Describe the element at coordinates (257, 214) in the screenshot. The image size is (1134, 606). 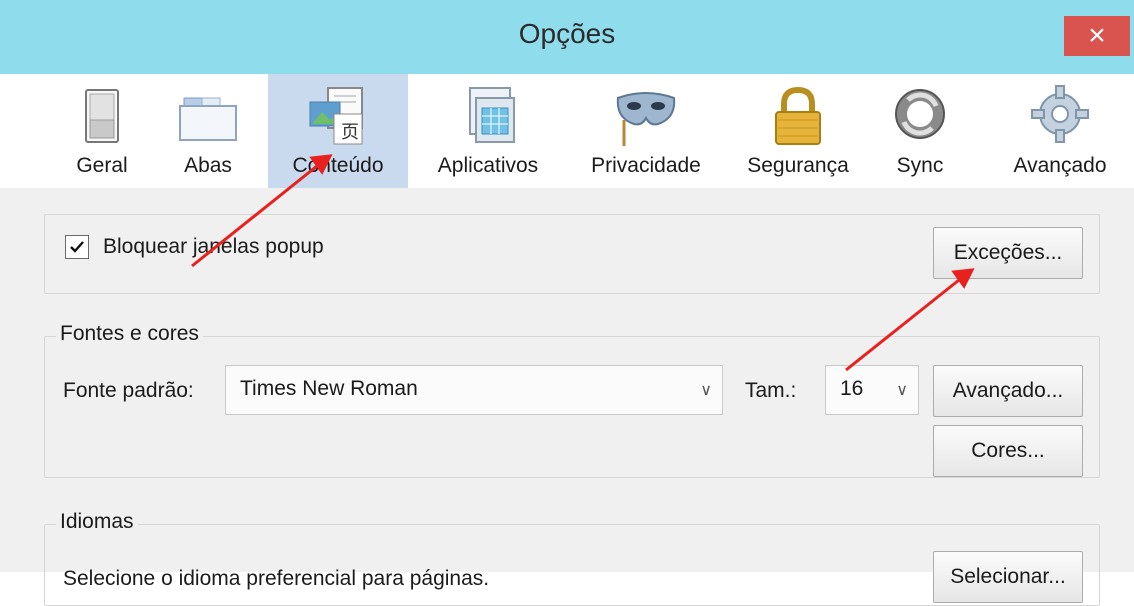
I see `arrow-to-content-tab` at that location.